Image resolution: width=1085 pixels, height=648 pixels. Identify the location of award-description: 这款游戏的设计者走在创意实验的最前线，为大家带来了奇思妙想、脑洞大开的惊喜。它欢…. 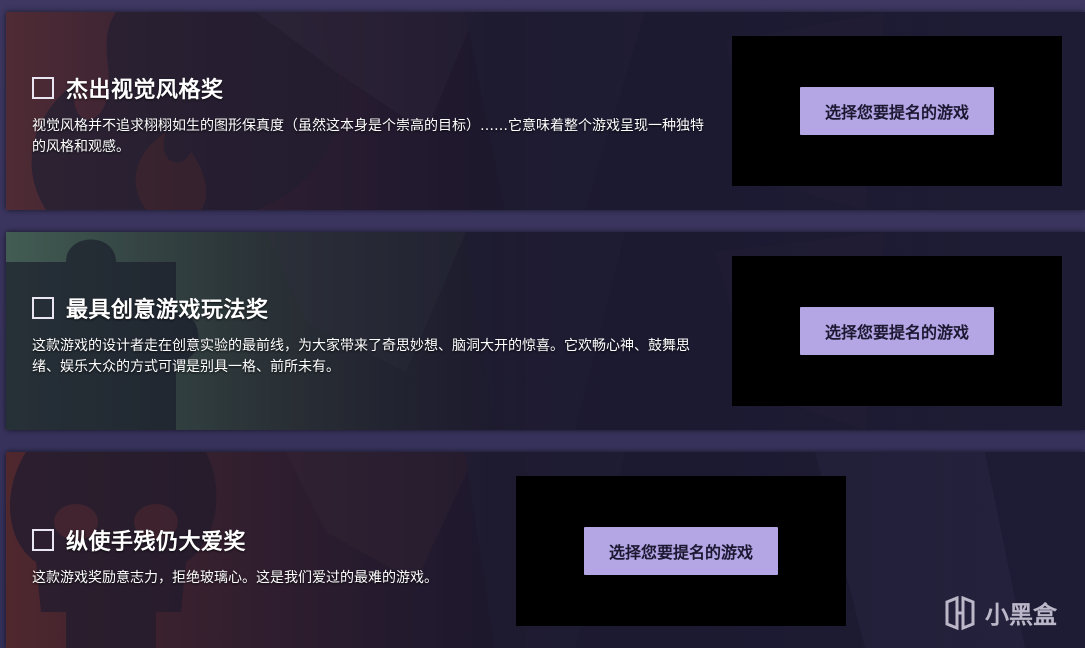
(361, 356).